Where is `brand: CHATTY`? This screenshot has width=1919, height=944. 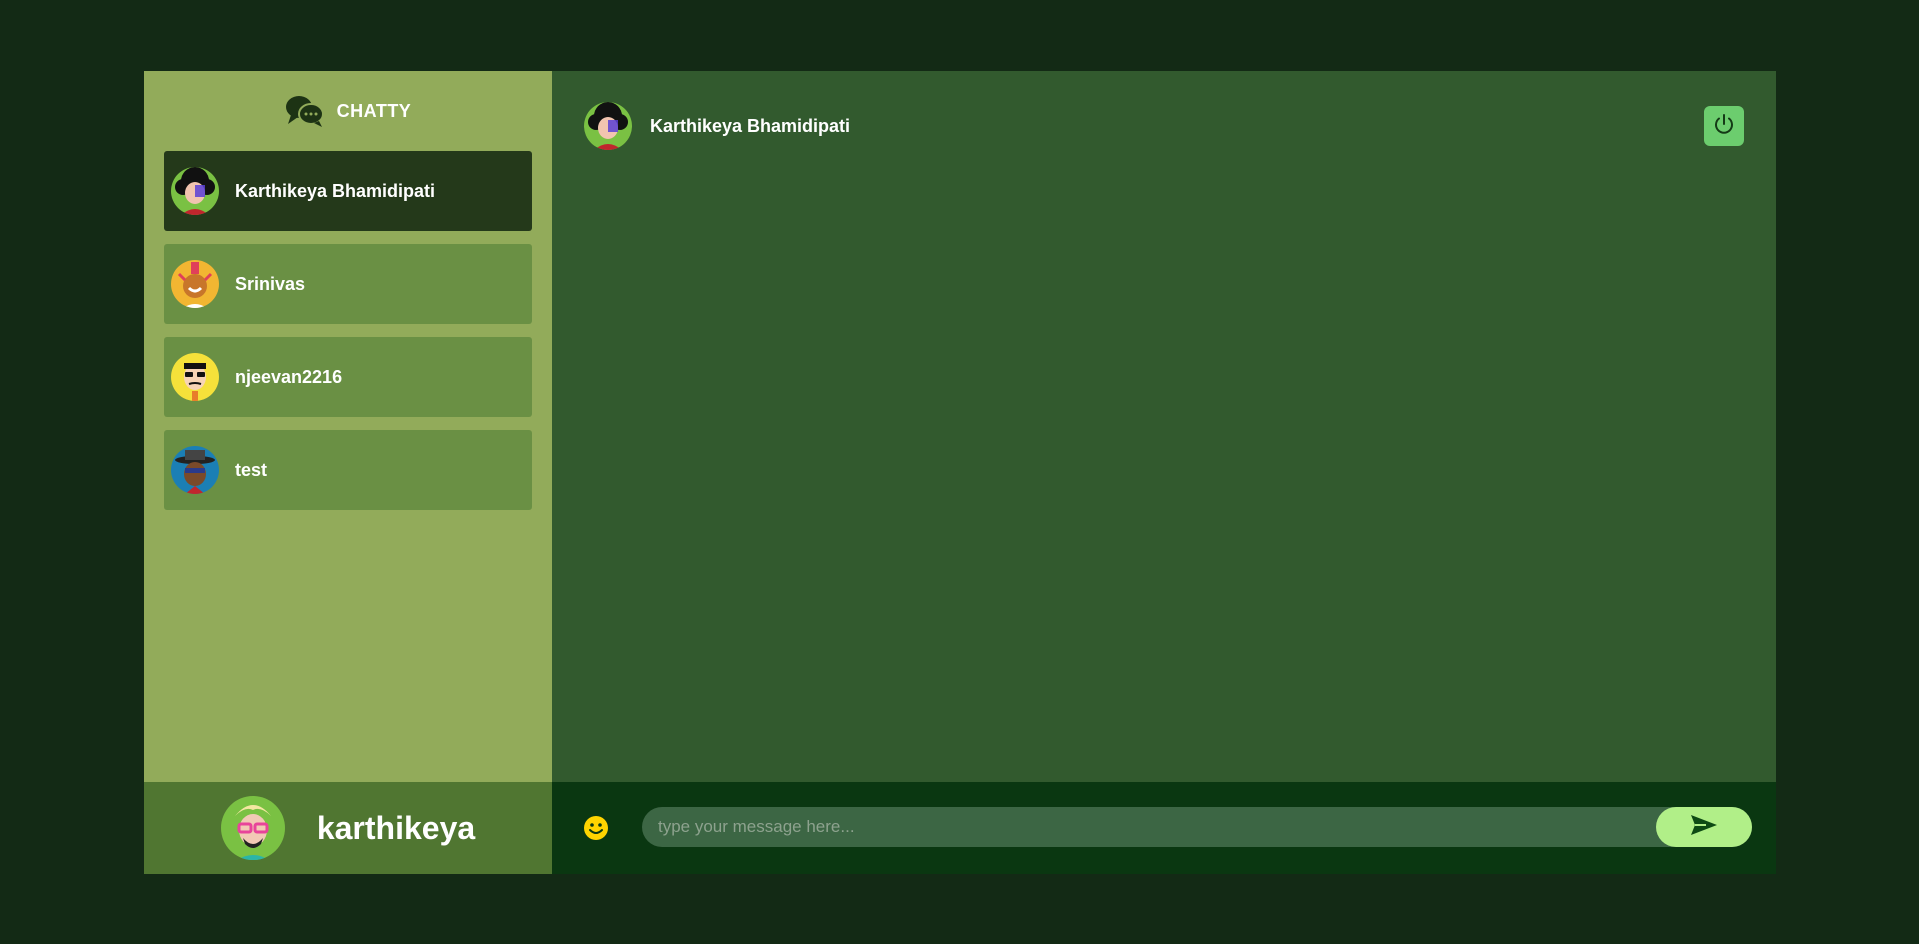
brand: CHATTY is located at coordinates (348, 111).